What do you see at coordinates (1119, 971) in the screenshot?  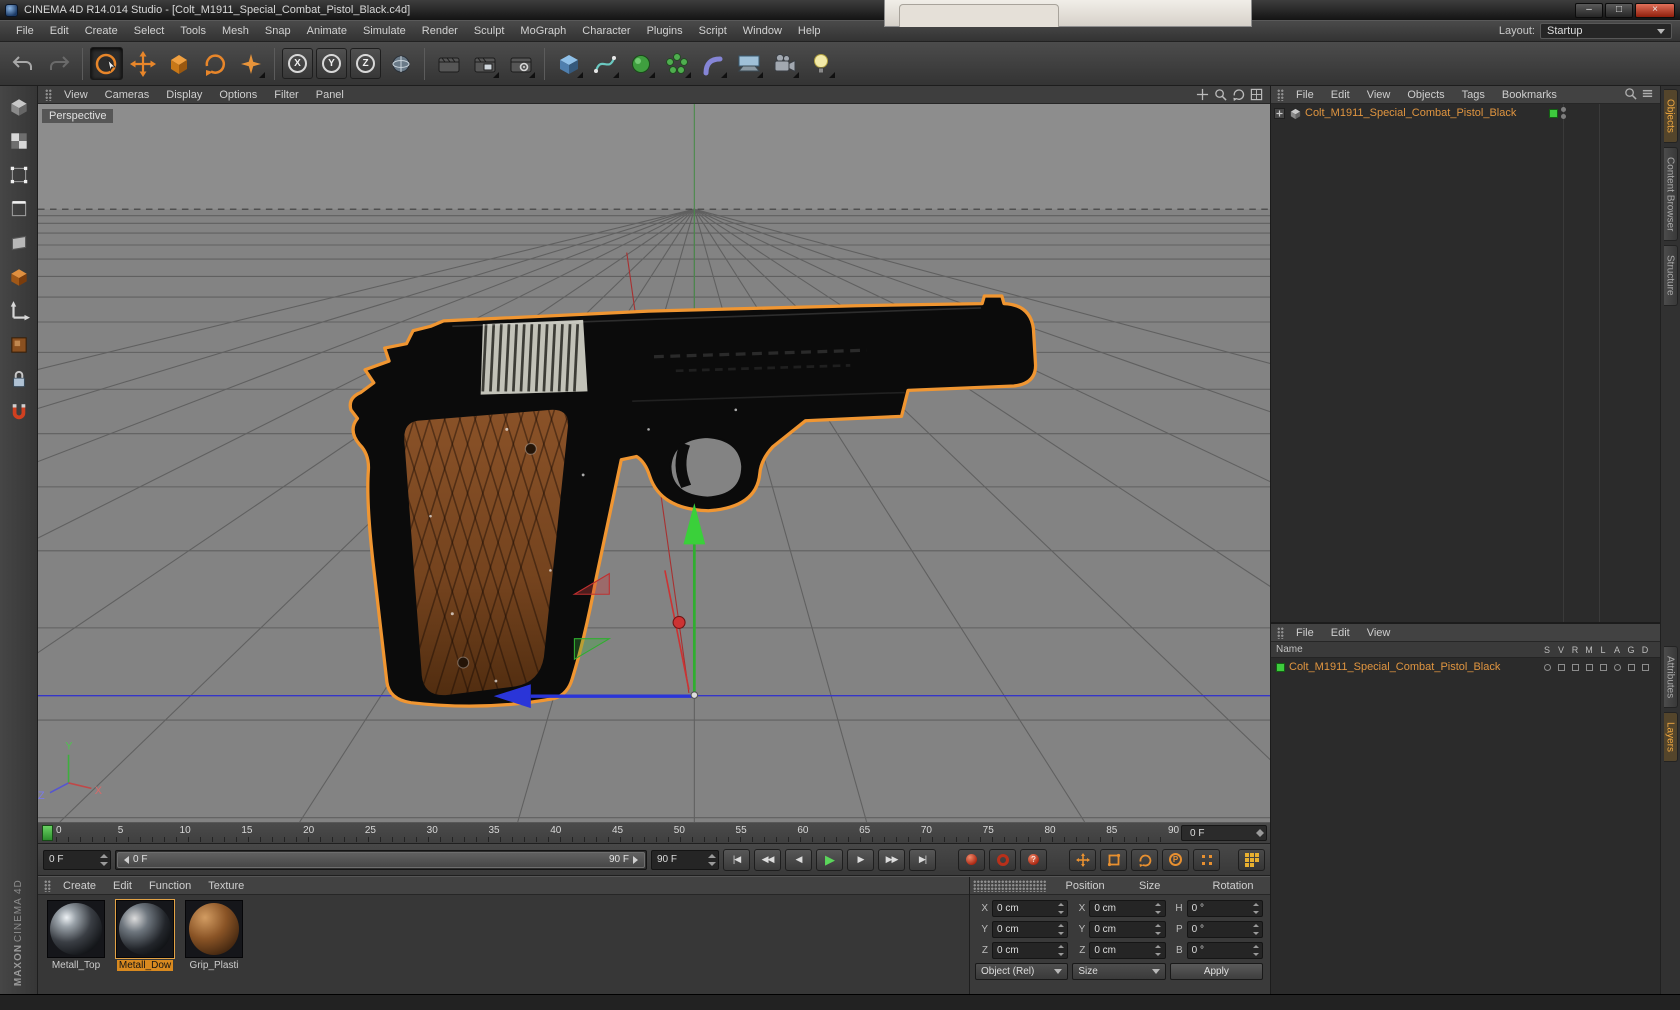 I see `size-mode-dropdown: Size` at bounding box center [1119, 971].